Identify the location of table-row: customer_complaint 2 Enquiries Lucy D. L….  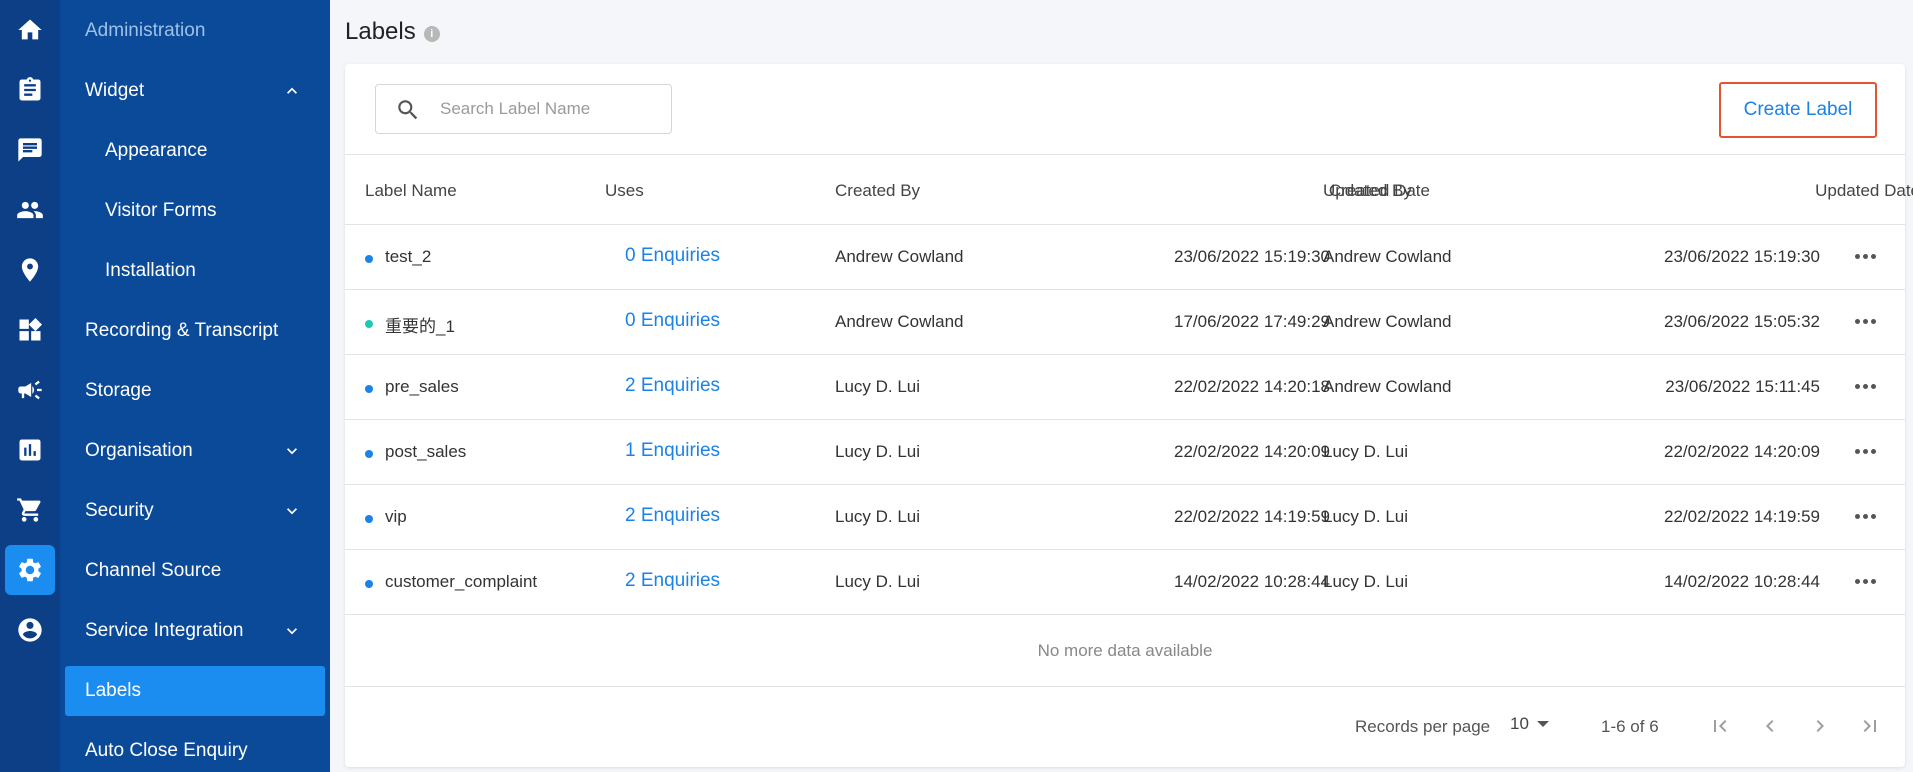
(1125, 582).